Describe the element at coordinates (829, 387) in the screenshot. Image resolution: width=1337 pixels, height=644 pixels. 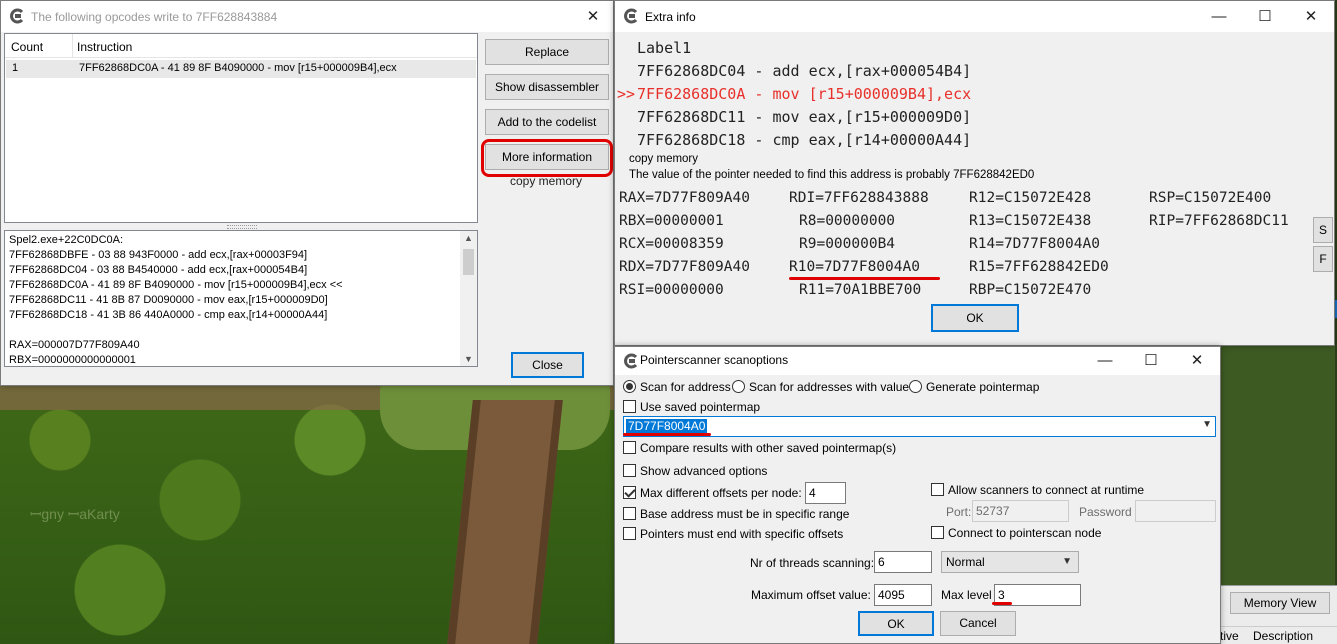
I see `radio-label: Scan for addresses with value` at that location.